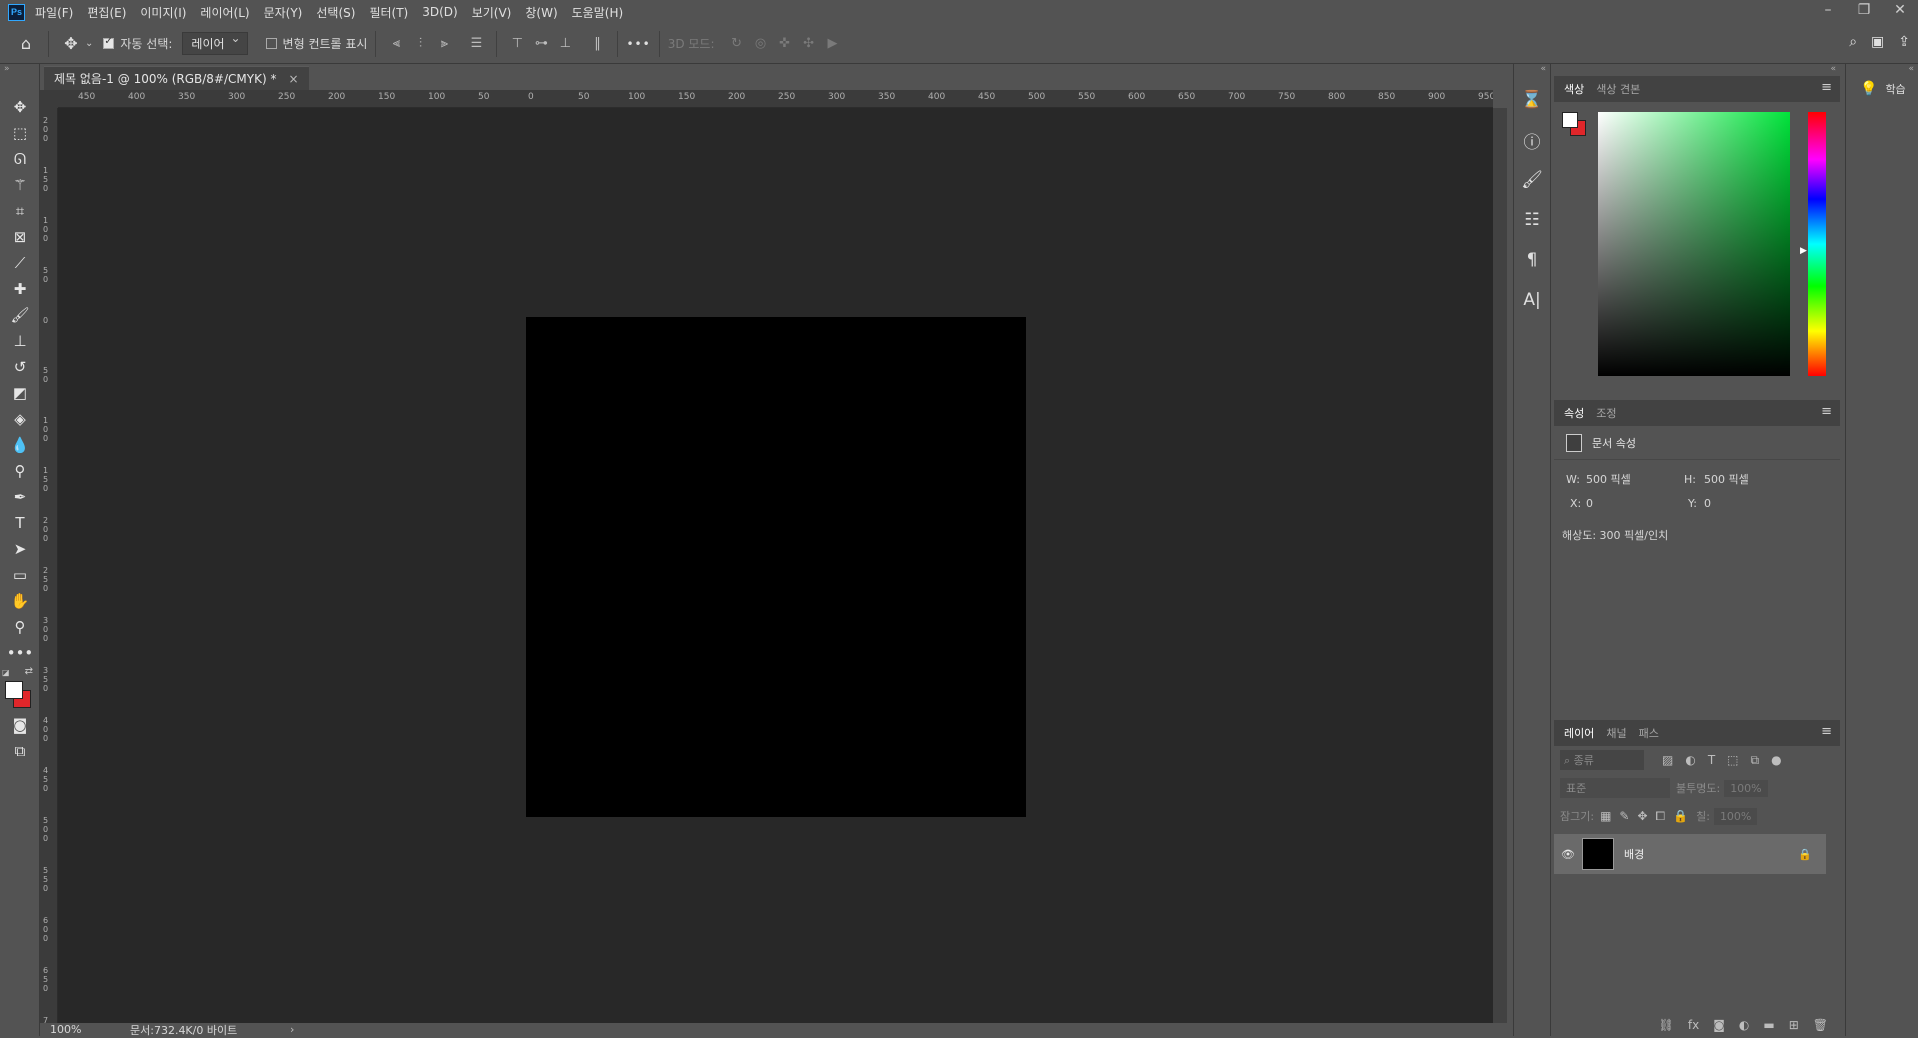 This screenshot has width=1918, height=1038. What do you see at coordinates (1805, 854) in the screenshot?
I see `layer-lock-icon: 🔒` at bounding box center [1805, 854].